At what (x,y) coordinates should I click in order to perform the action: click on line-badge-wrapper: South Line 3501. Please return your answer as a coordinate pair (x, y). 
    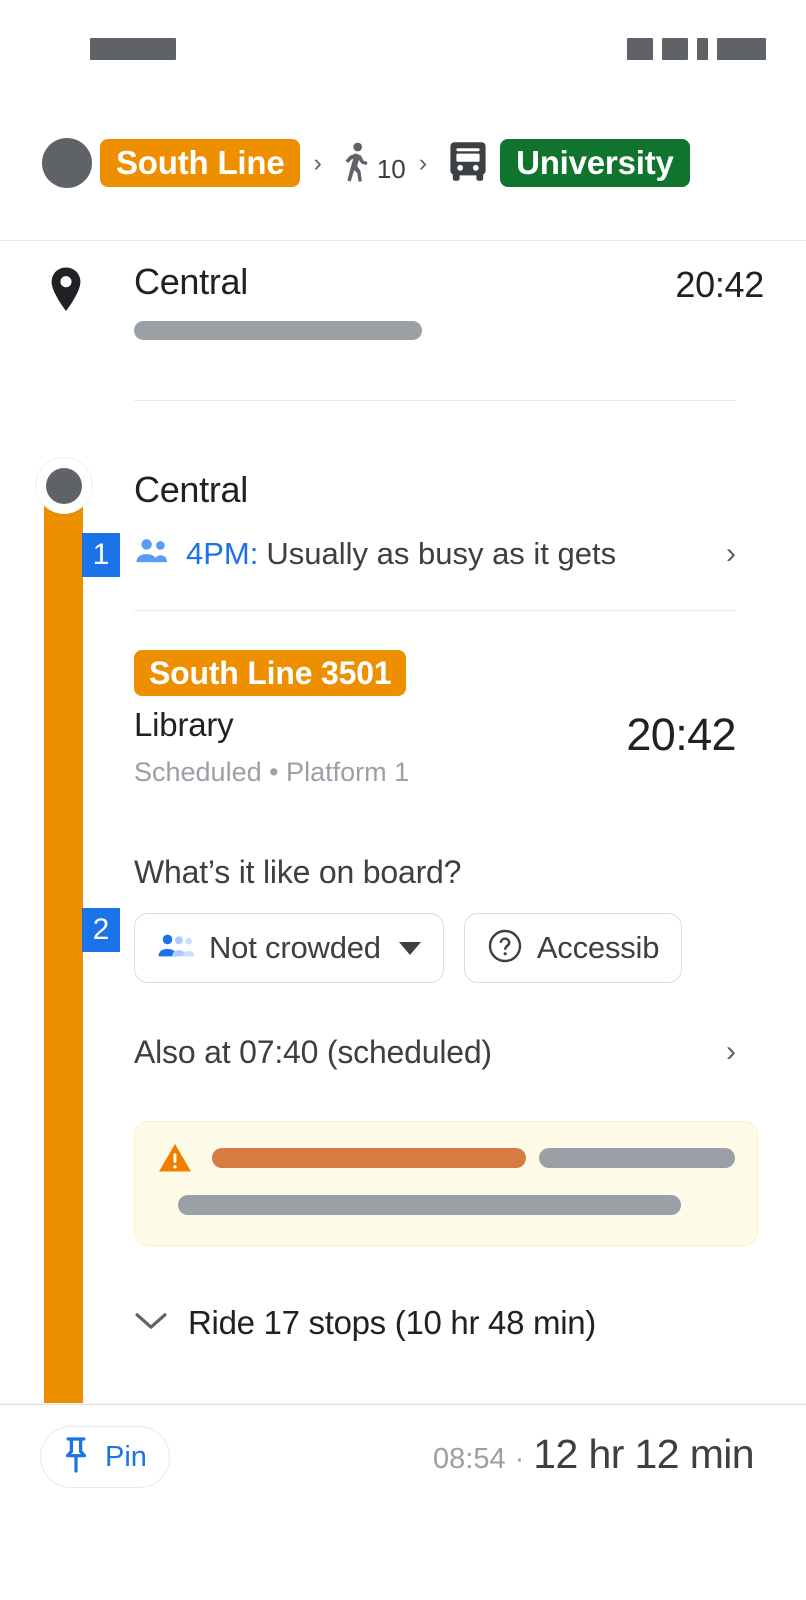
    Looking at the image, I should click on (270, 673).